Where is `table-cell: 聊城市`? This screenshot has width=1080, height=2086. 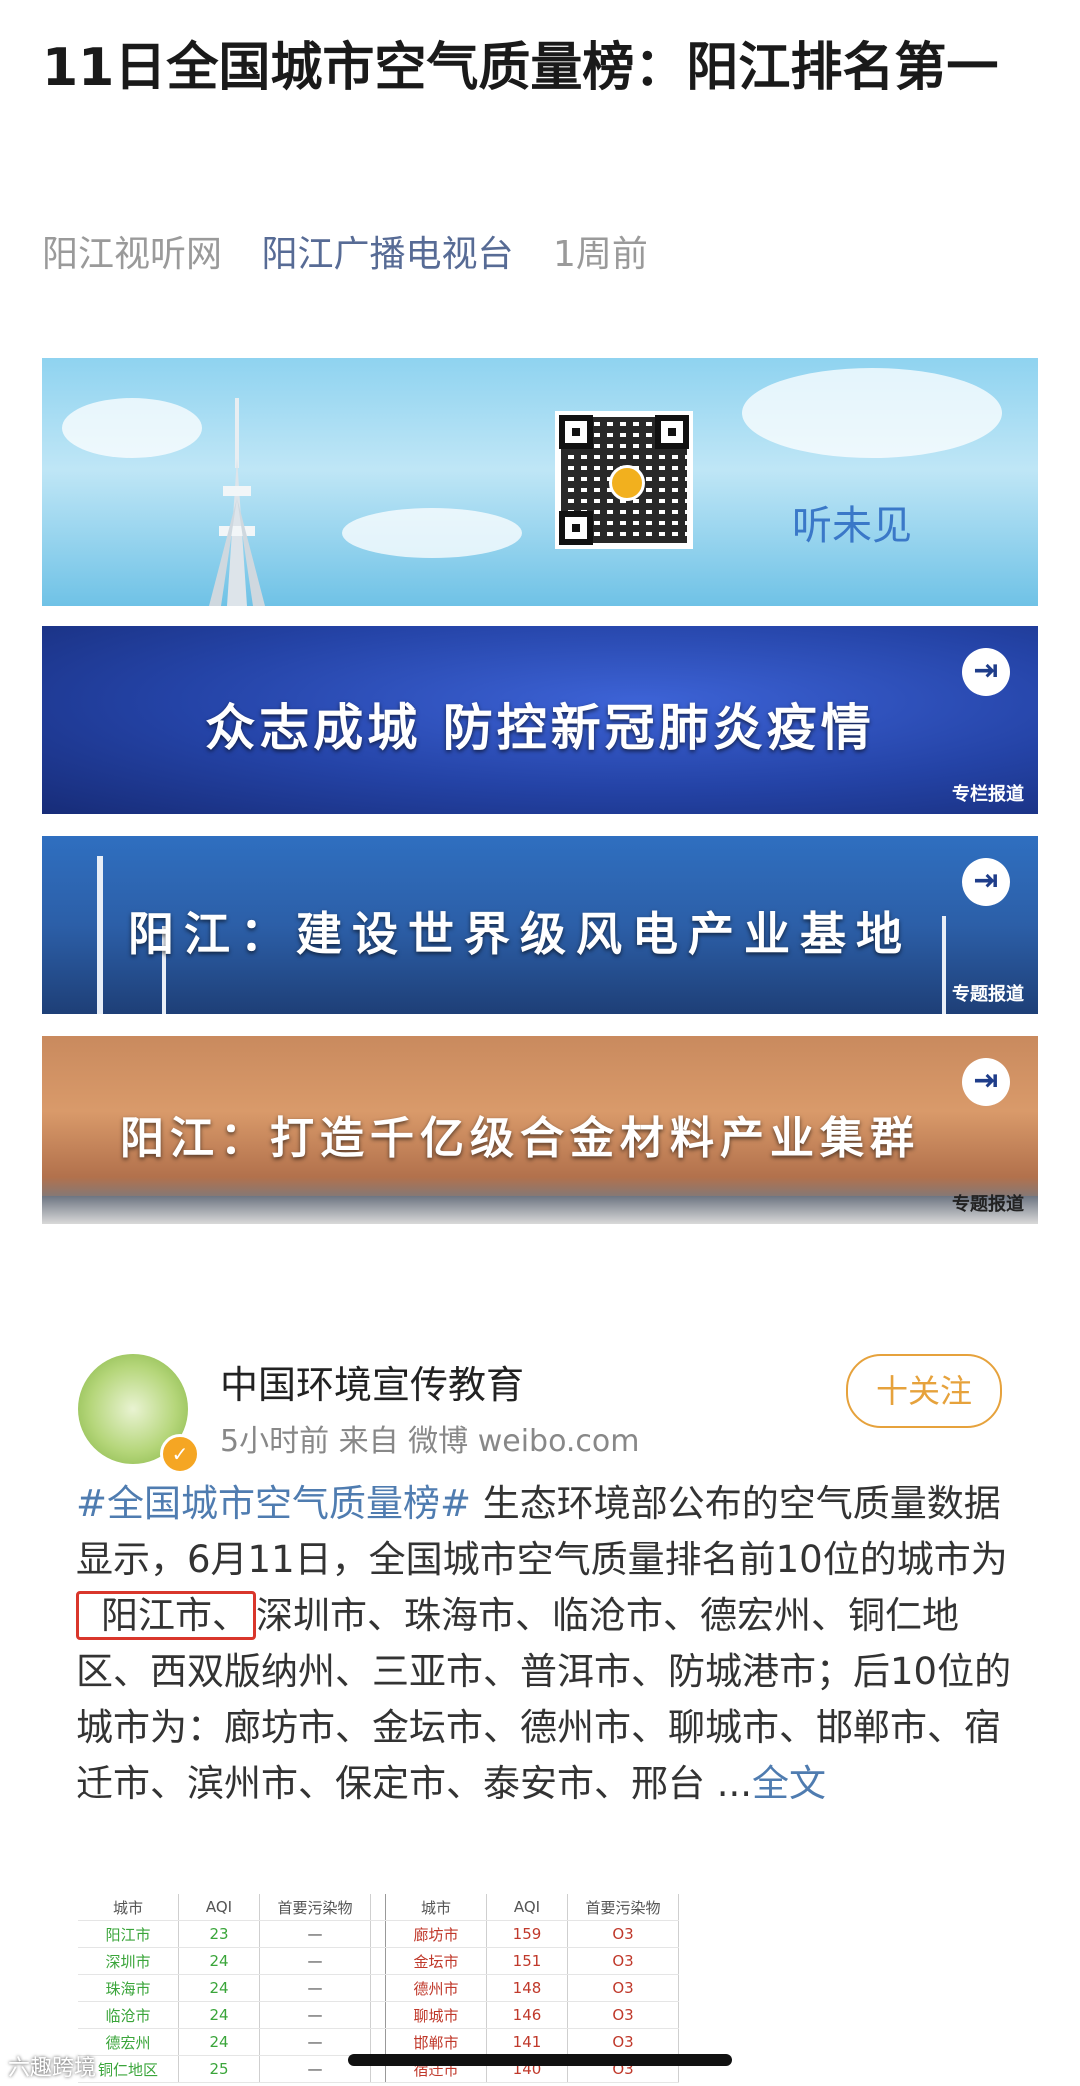
table-cell: 聊城市 is located at coordinates (436, 2015).